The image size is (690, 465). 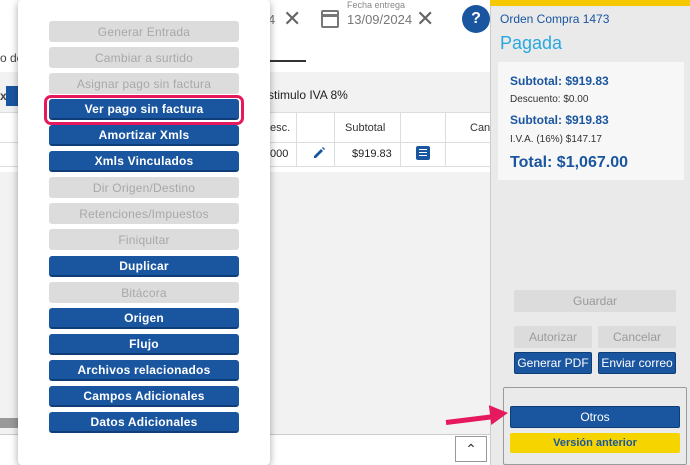 What do you see at coordinates (590, 3) in the screenshot?
I see `panel-accent-strip` at bounding box center [590, 3].